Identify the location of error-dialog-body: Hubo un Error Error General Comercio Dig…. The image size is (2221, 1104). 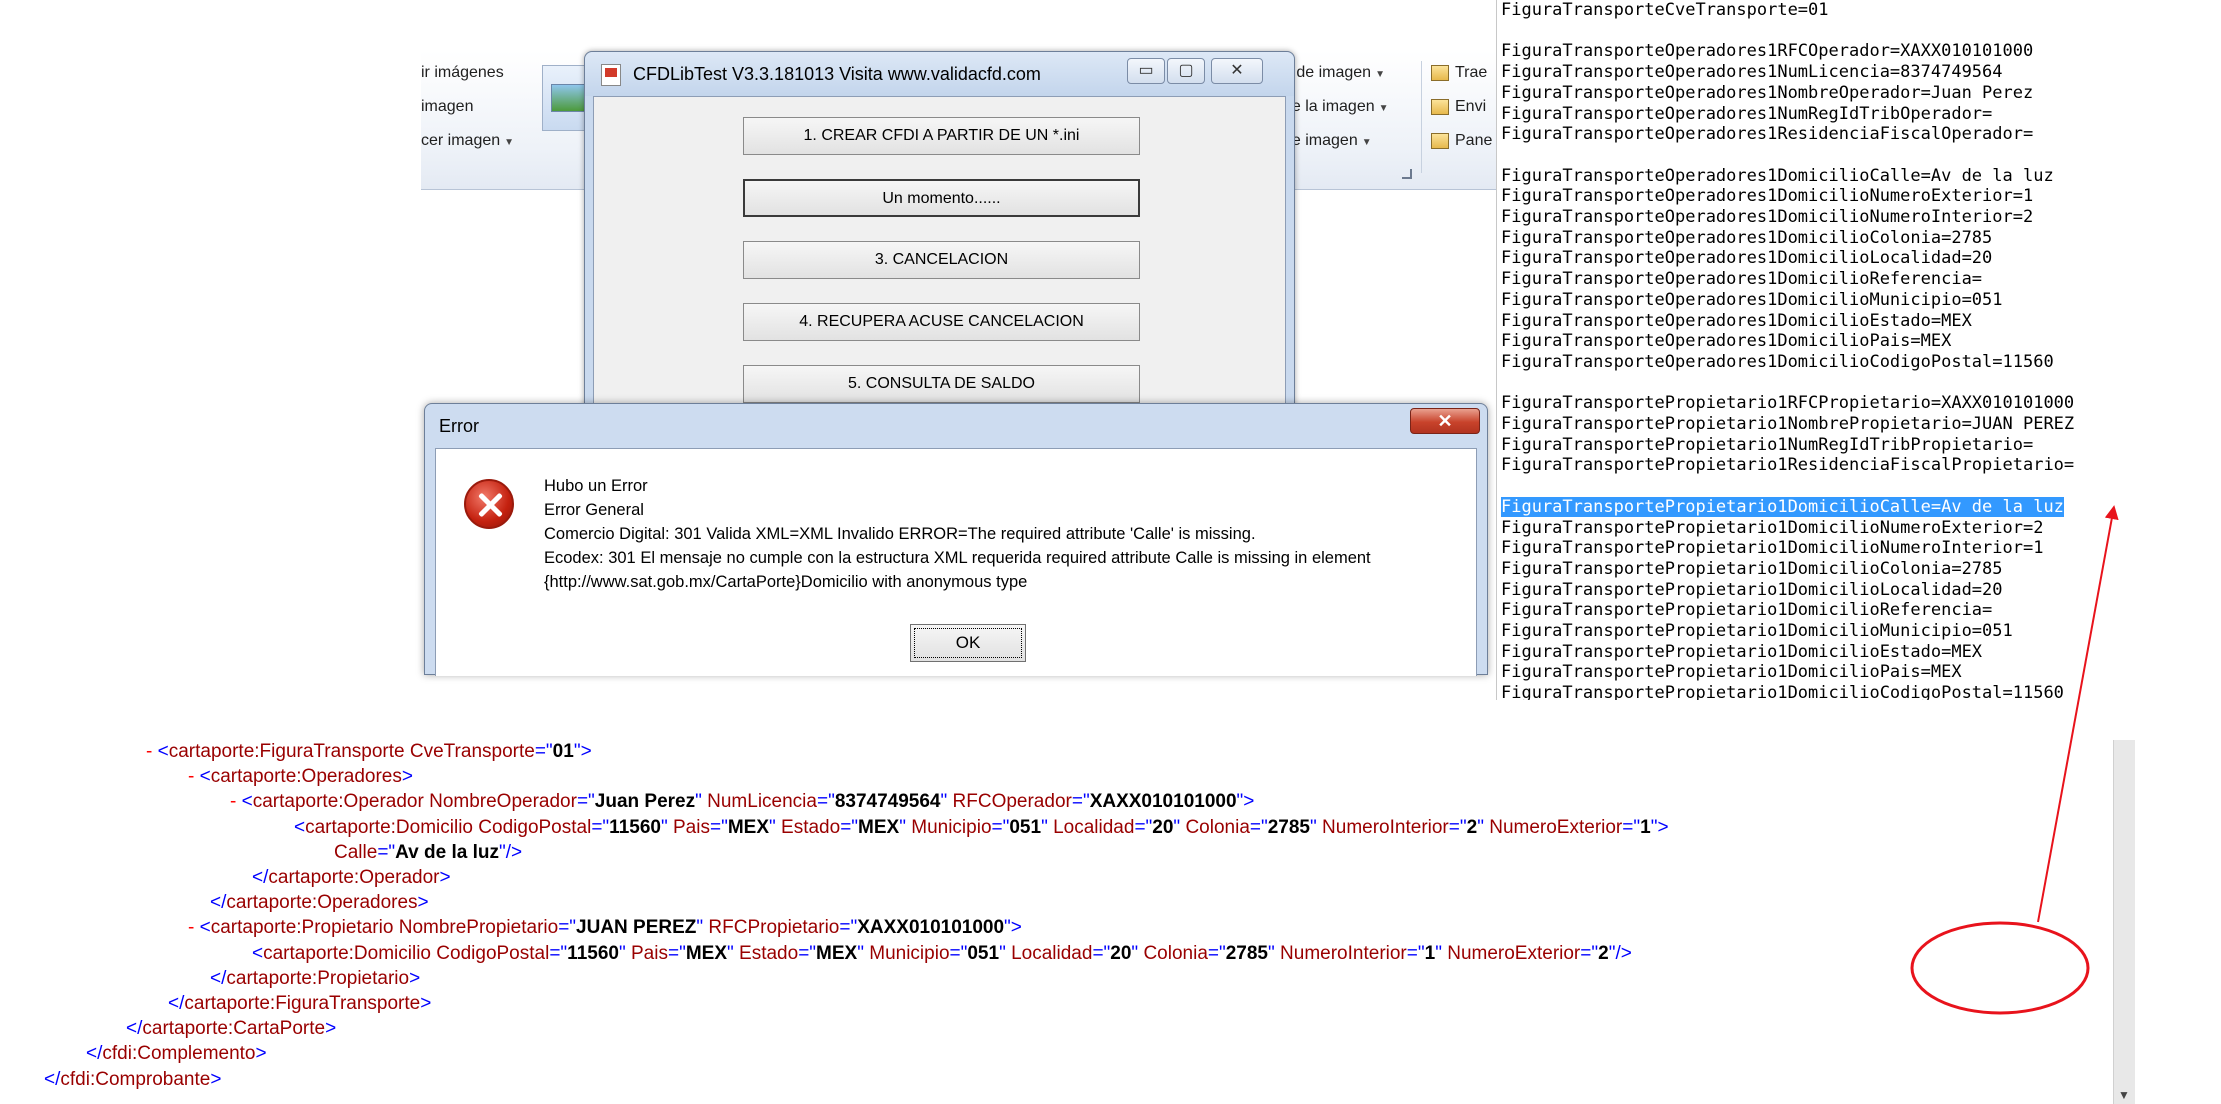
(956, 562).